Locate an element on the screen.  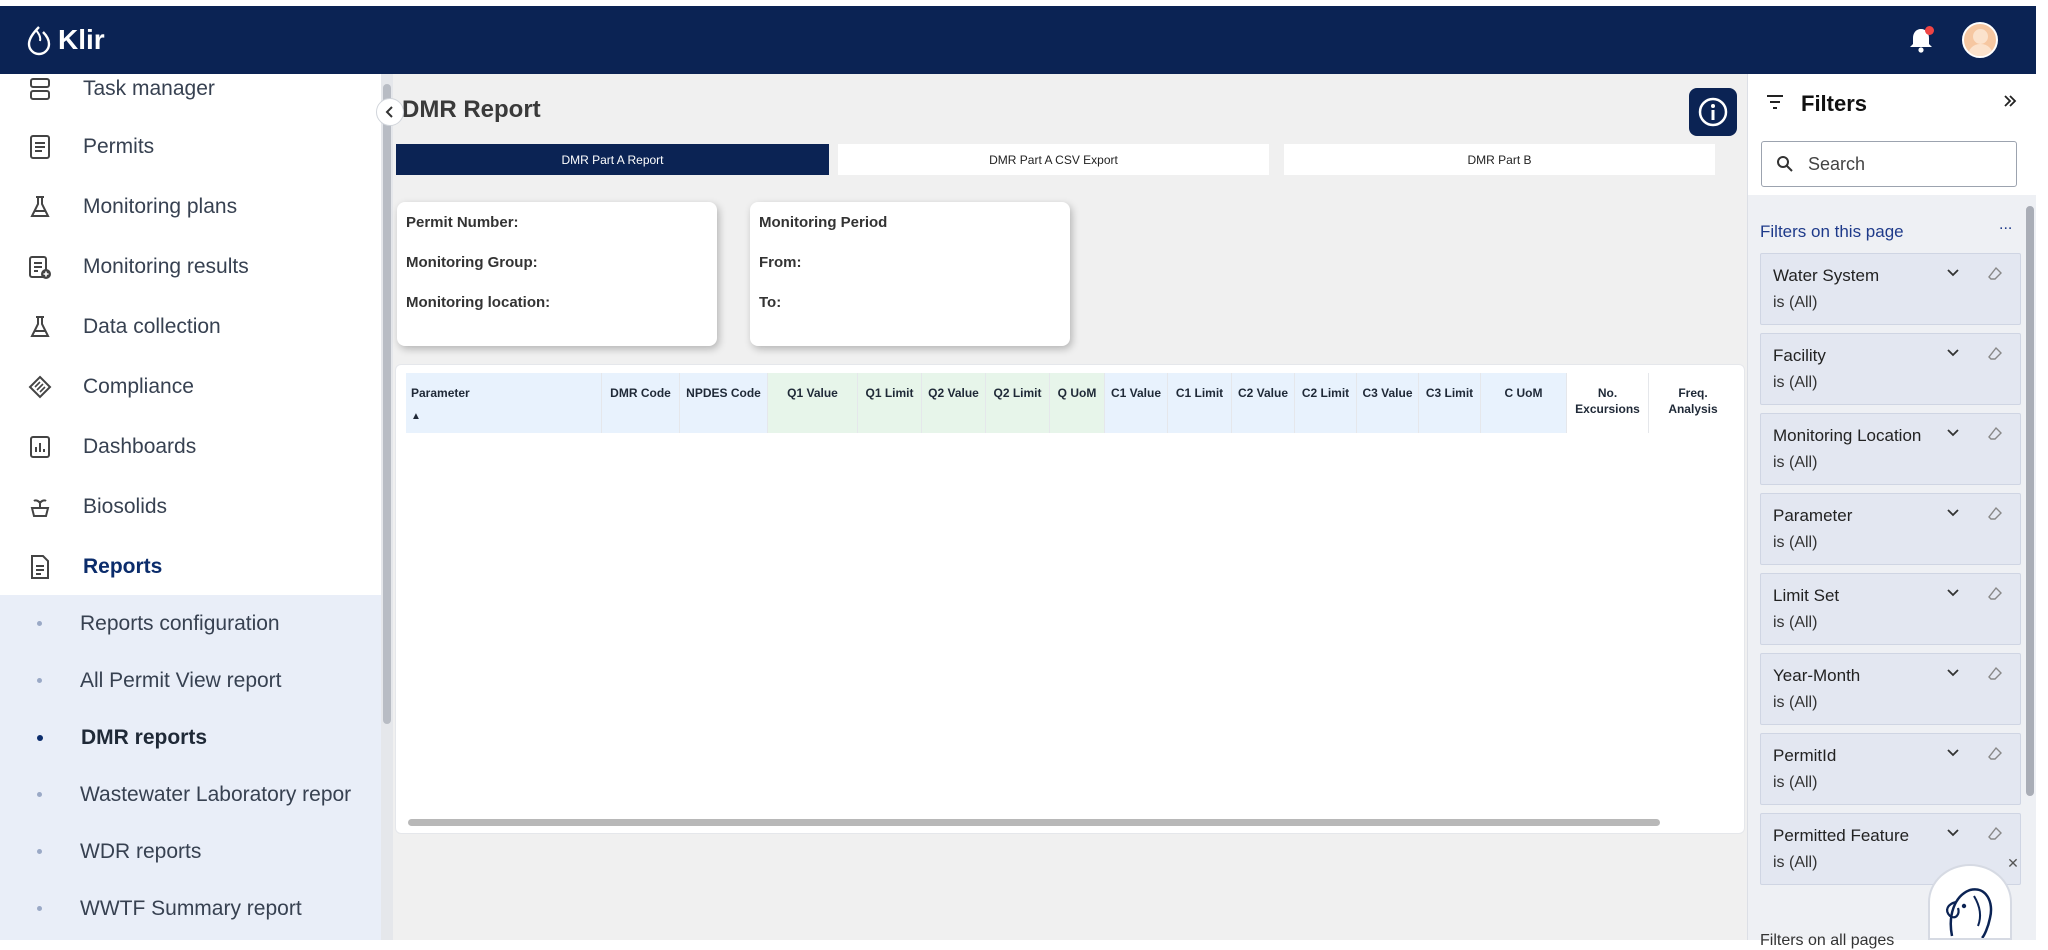
column-header-no-excursions: No. Excursions is located at coordinates (1608, 403).